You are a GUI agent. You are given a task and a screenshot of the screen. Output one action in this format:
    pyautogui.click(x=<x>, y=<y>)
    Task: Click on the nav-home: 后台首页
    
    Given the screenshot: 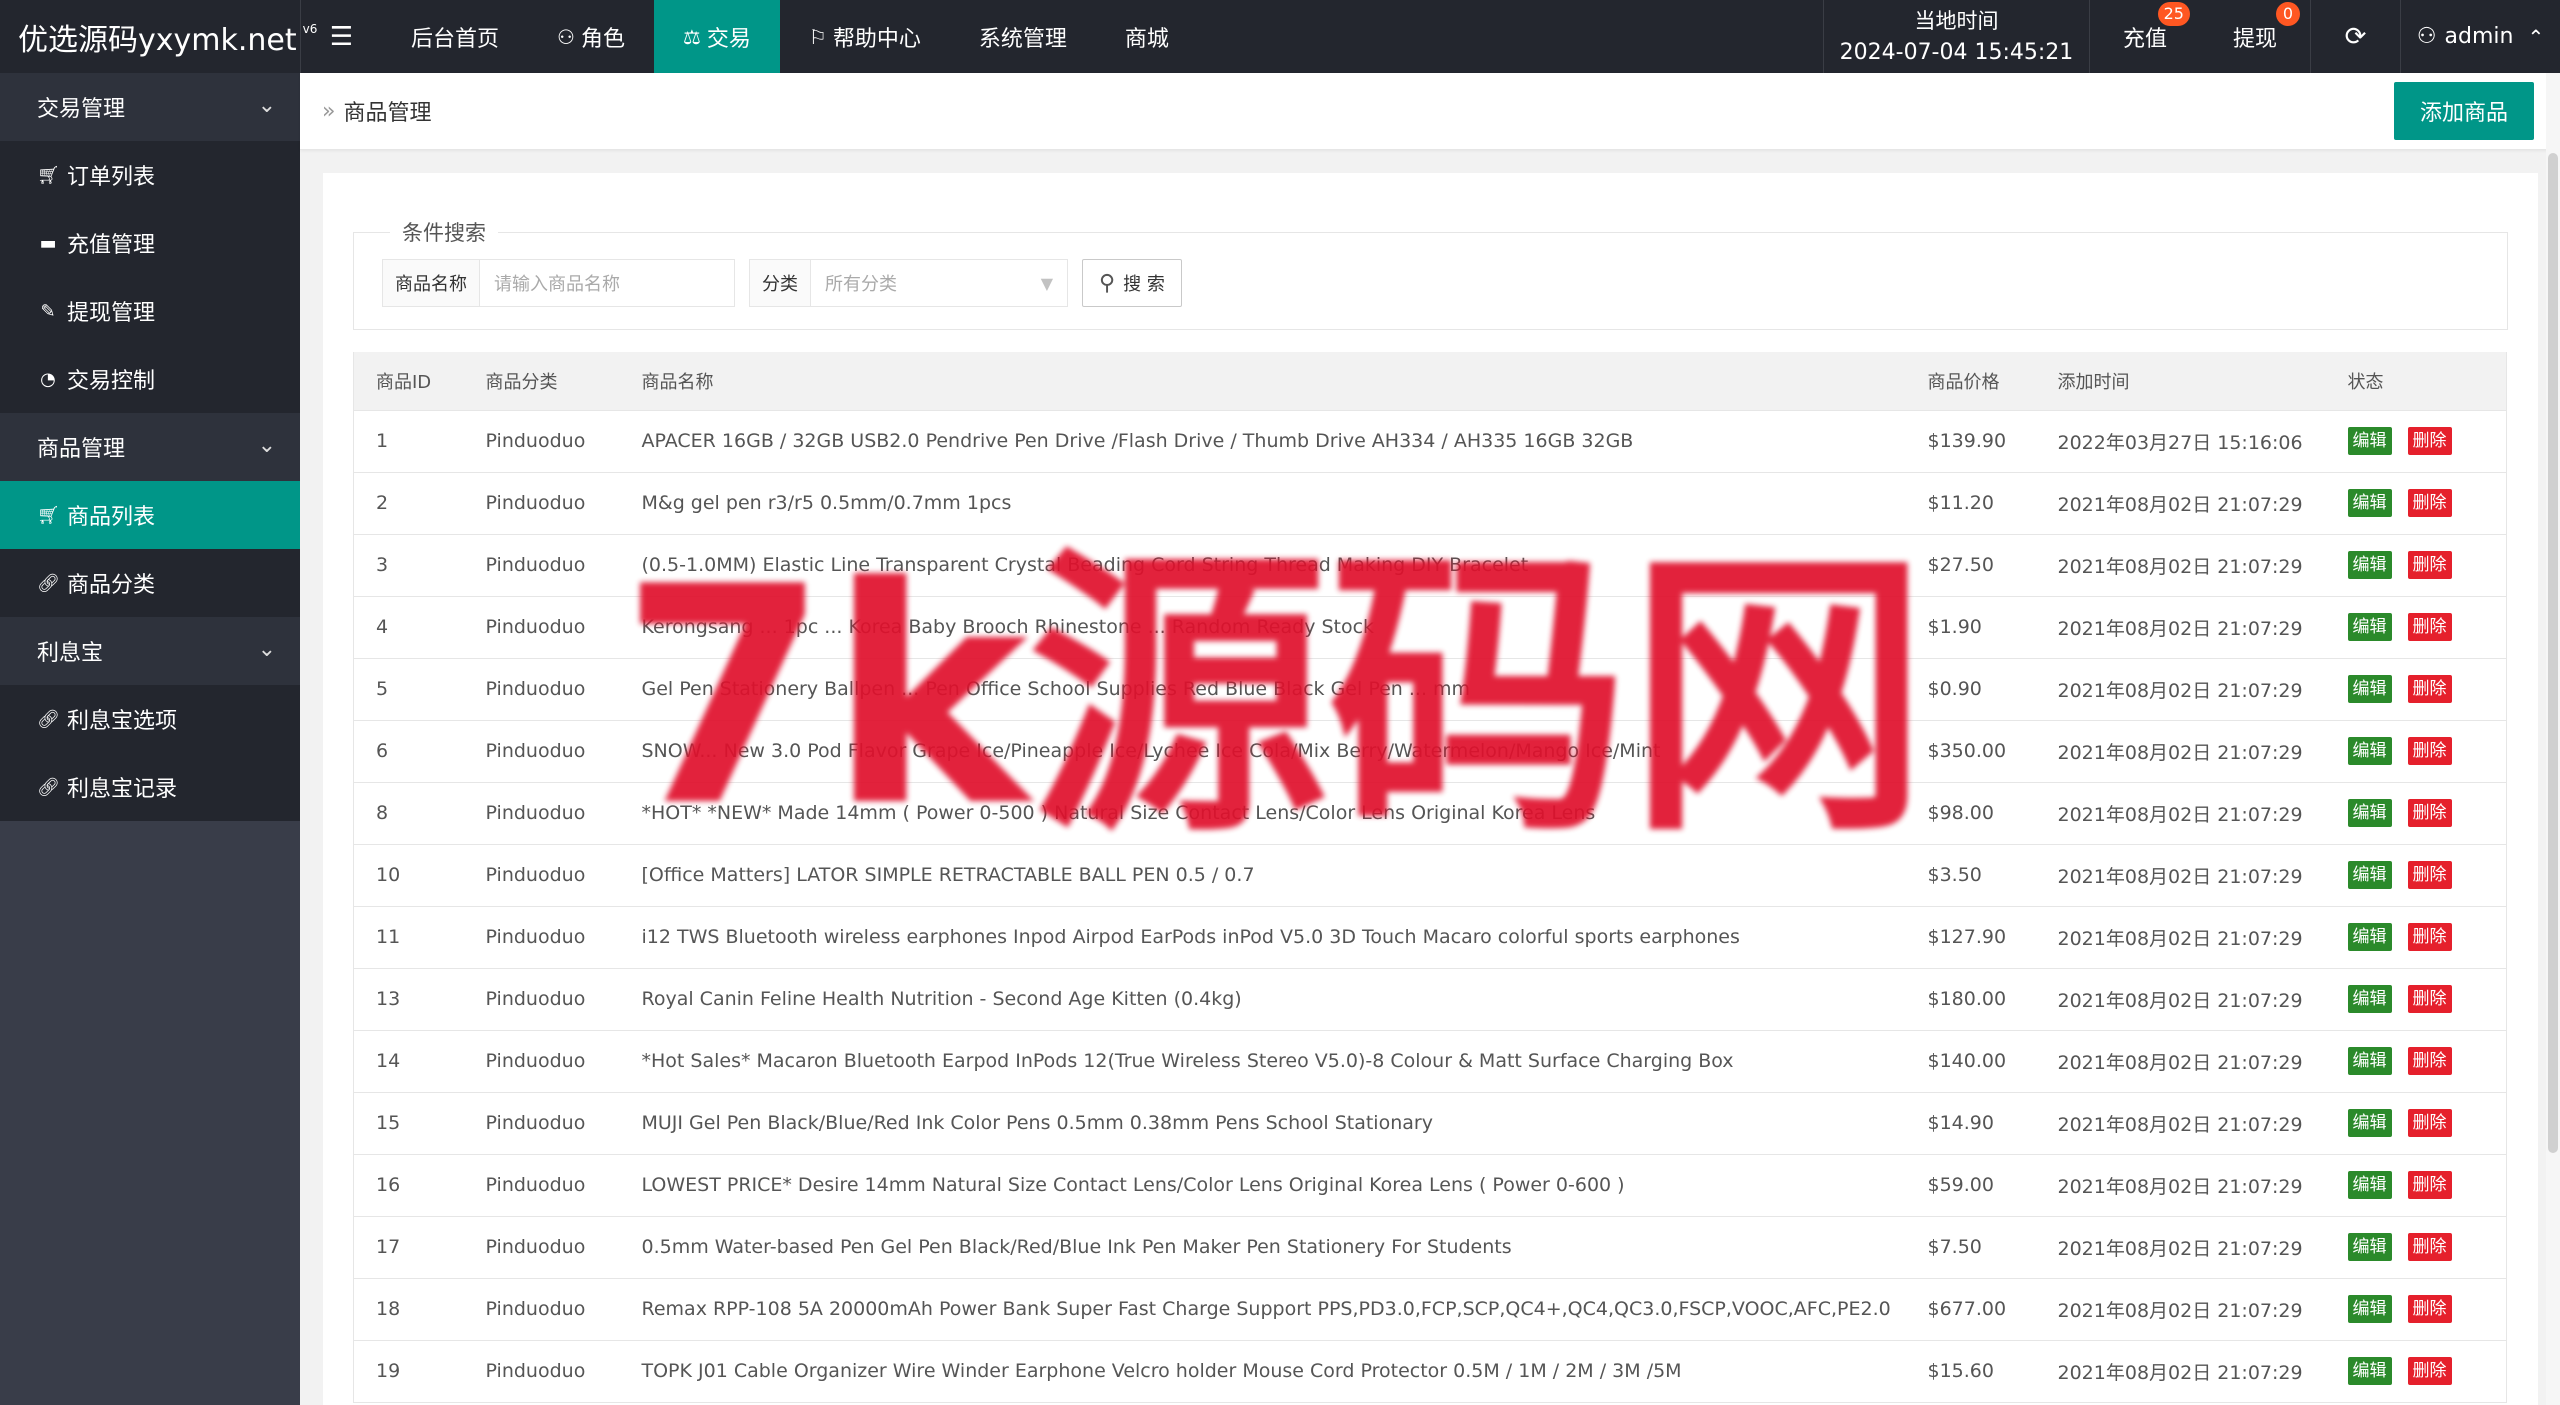 What is the action you would take?
    pyautogui.click(x=455, y=36)
    